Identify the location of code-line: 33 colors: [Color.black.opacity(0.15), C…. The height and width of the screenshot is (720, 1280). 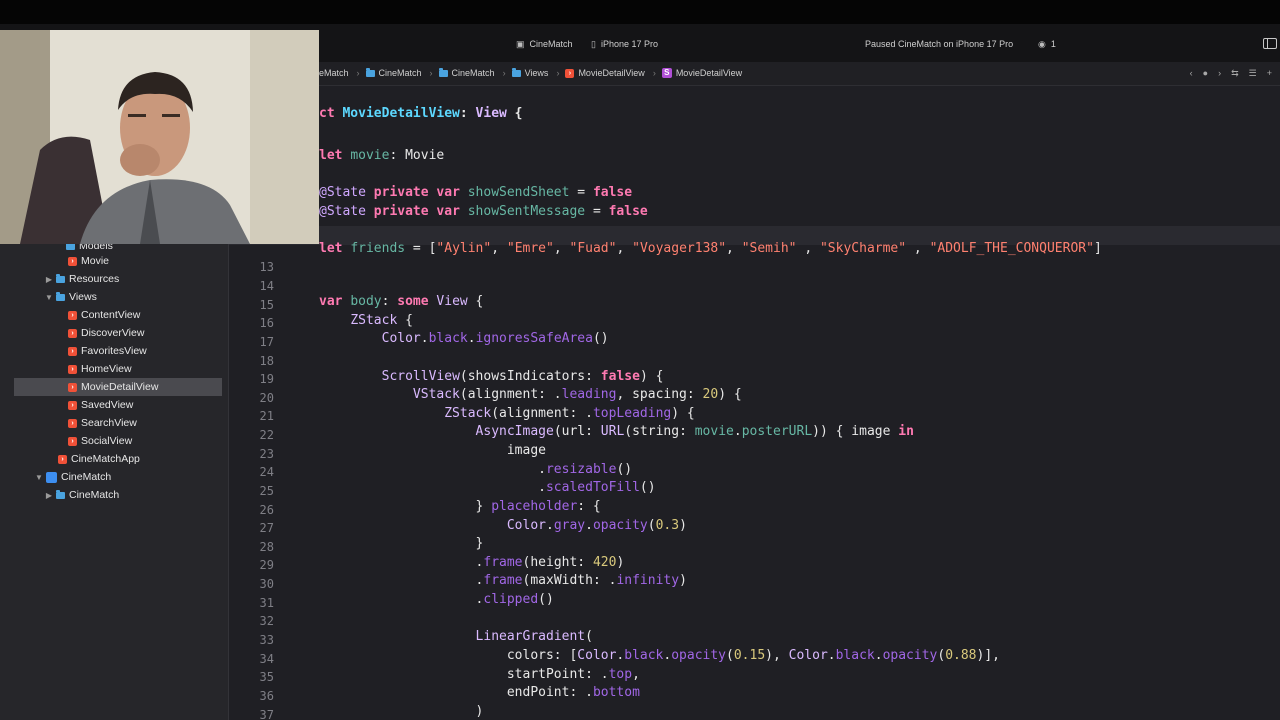
(754, 640).